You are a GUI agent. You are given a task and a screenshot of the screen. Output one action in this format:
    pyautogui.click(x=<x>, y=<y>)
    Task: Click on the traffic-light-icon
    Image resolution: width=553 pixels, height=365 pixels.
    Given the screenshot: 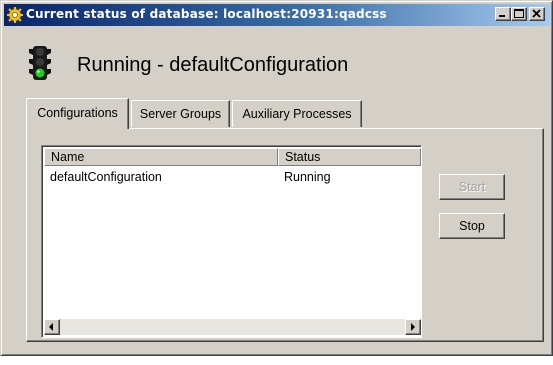 What is the action you would take?
    pyautogui.click(x=40, y=63)
    